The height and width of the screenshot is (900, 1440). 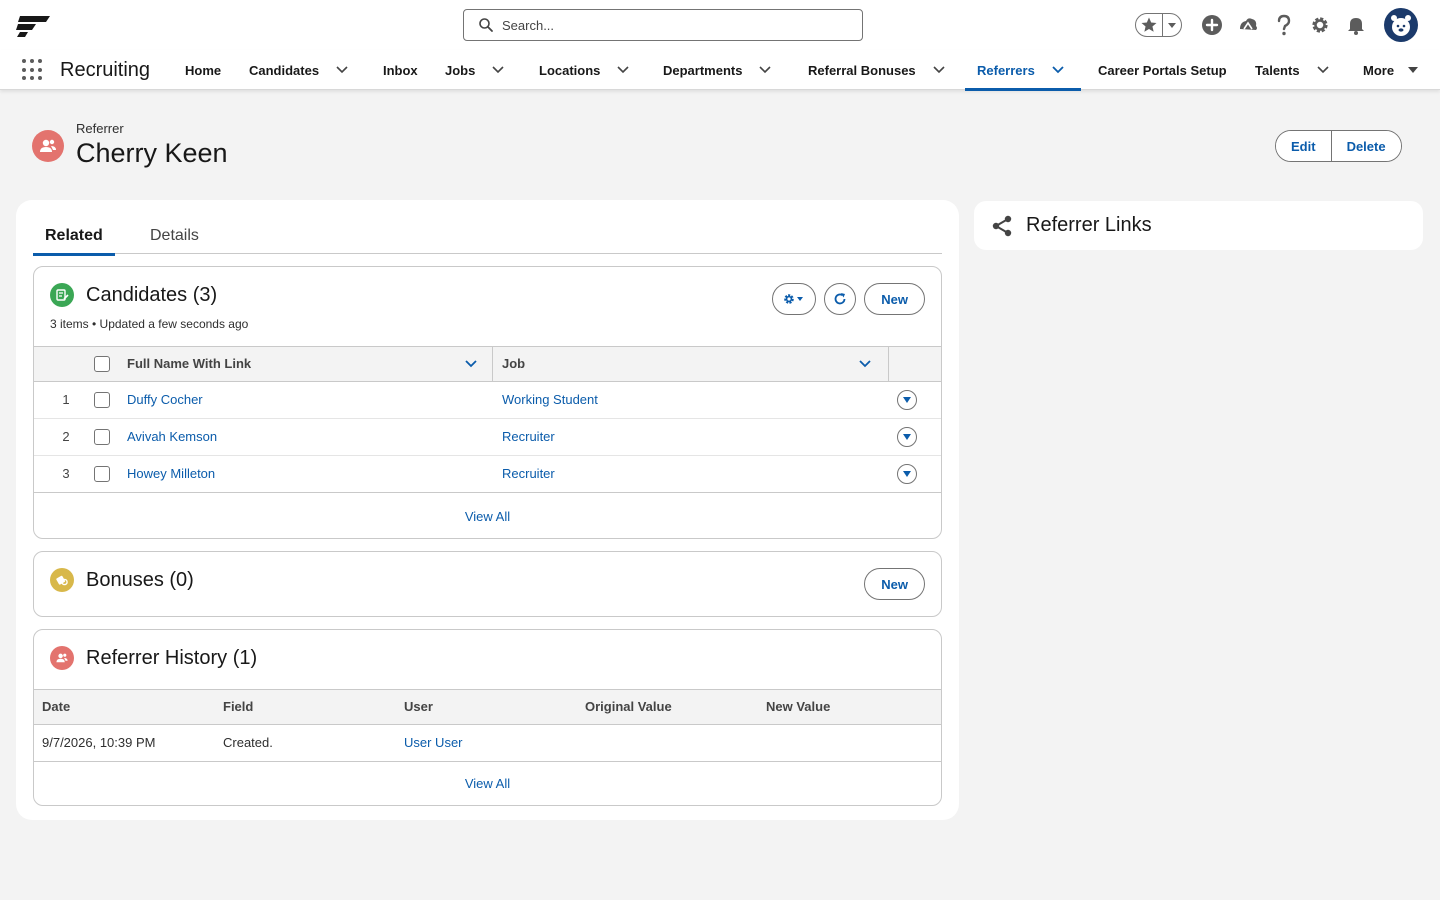 I want to click on setup-gear-icon, so click(x=1320, y=25).